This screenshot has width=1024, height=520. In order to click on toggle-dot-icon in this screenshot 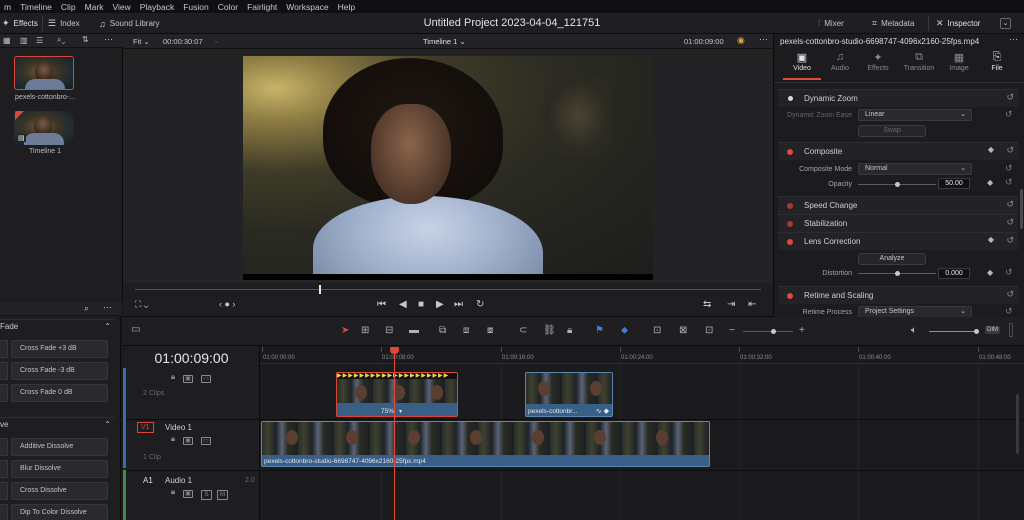, I will do `click(790, 98)`.